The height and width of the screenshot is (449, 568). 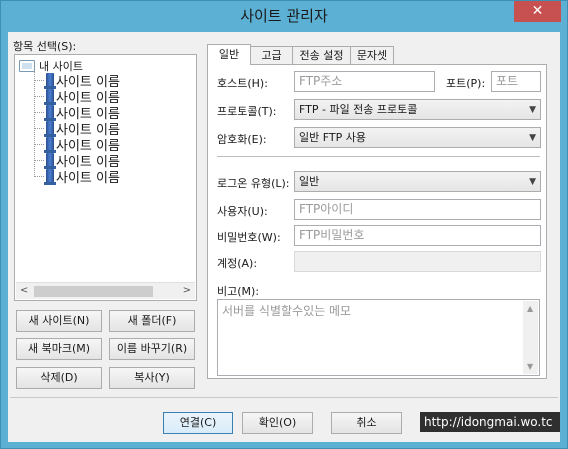 I want to click on protocol-value: FTP - 파일 전송 프로토콜, so click(x=358, y=109).